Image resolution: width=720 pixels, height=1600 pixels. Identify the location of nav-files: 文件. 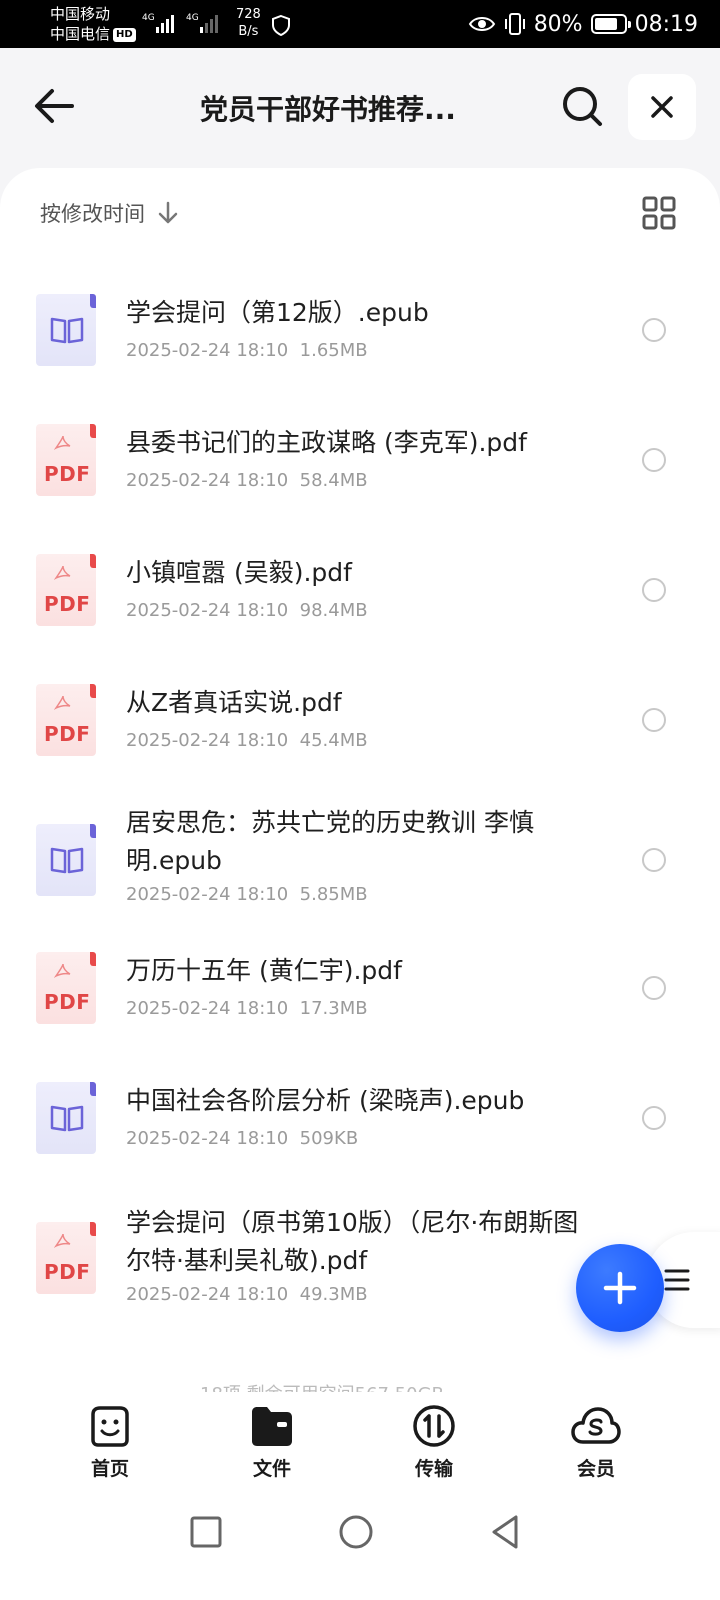
(272, 1444).